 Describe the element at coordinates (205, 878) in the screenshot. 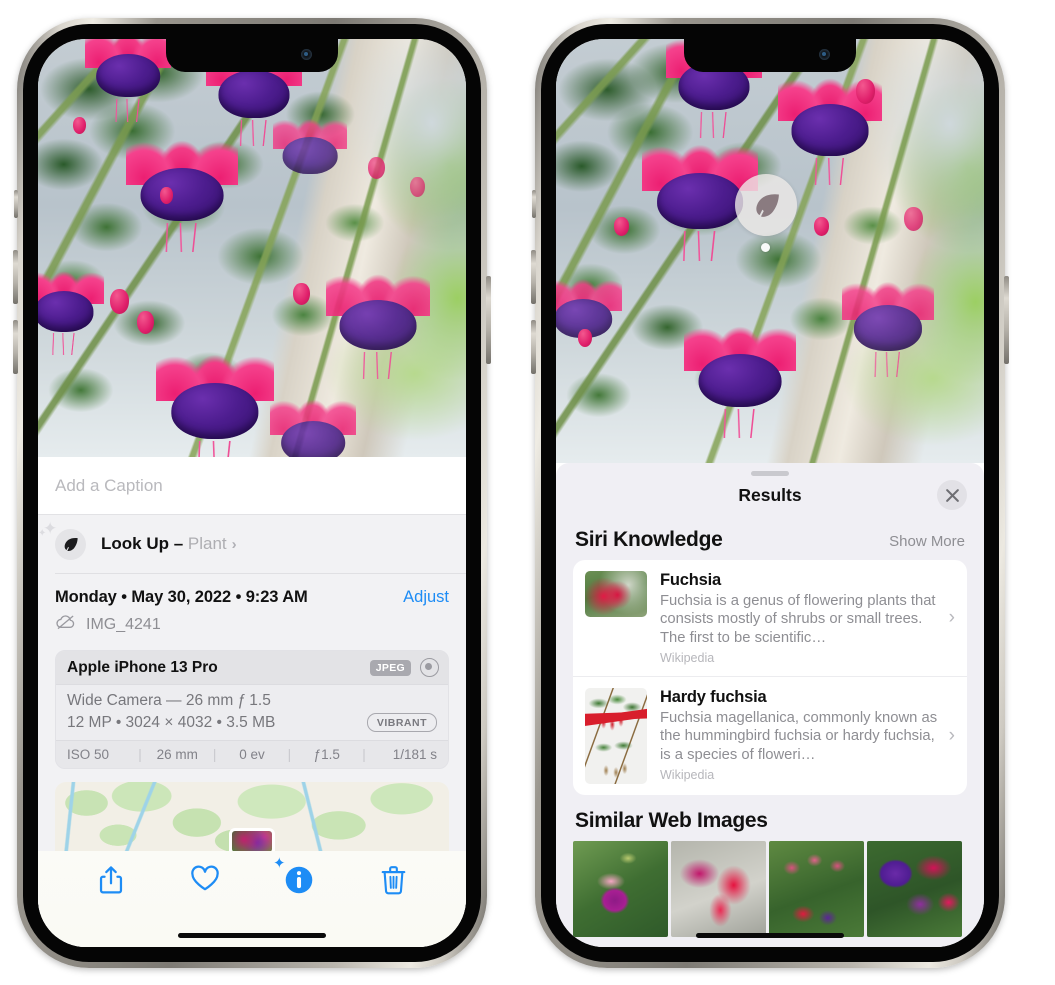

I see `favorite-button` at that location.